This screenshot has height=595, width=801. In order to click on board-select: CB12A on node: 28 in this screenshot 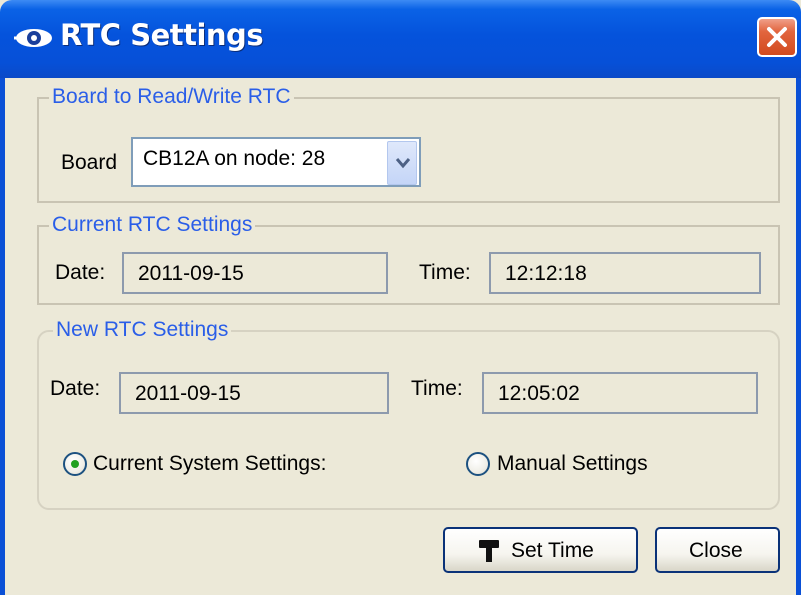, I will do `click(276, 162)`.